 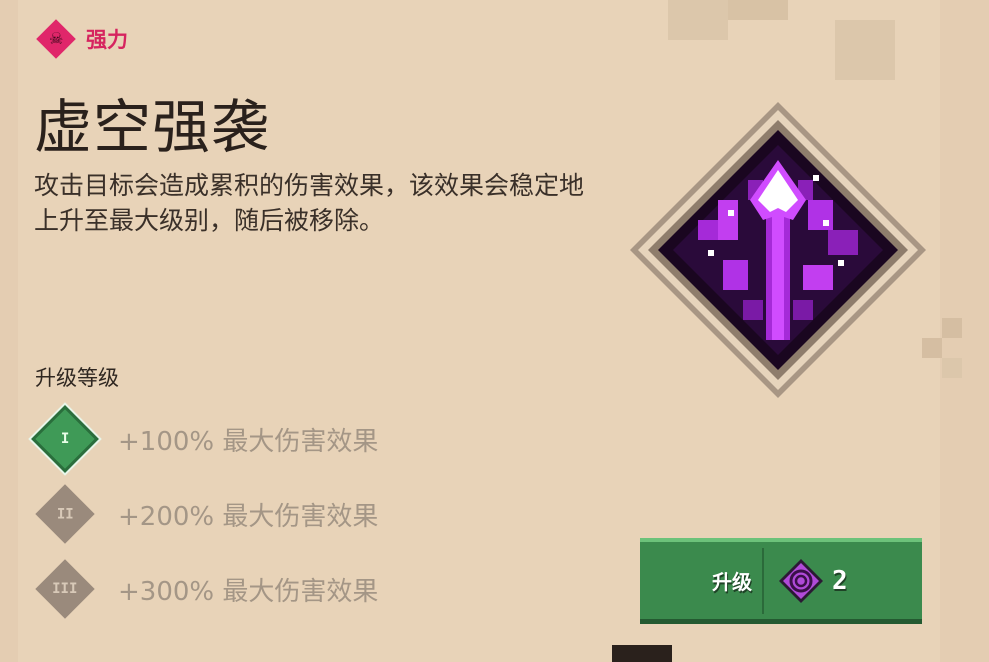 I want to click on upgrade-tier: II +200% 最大伤害效果, so click(x=207, y=514).